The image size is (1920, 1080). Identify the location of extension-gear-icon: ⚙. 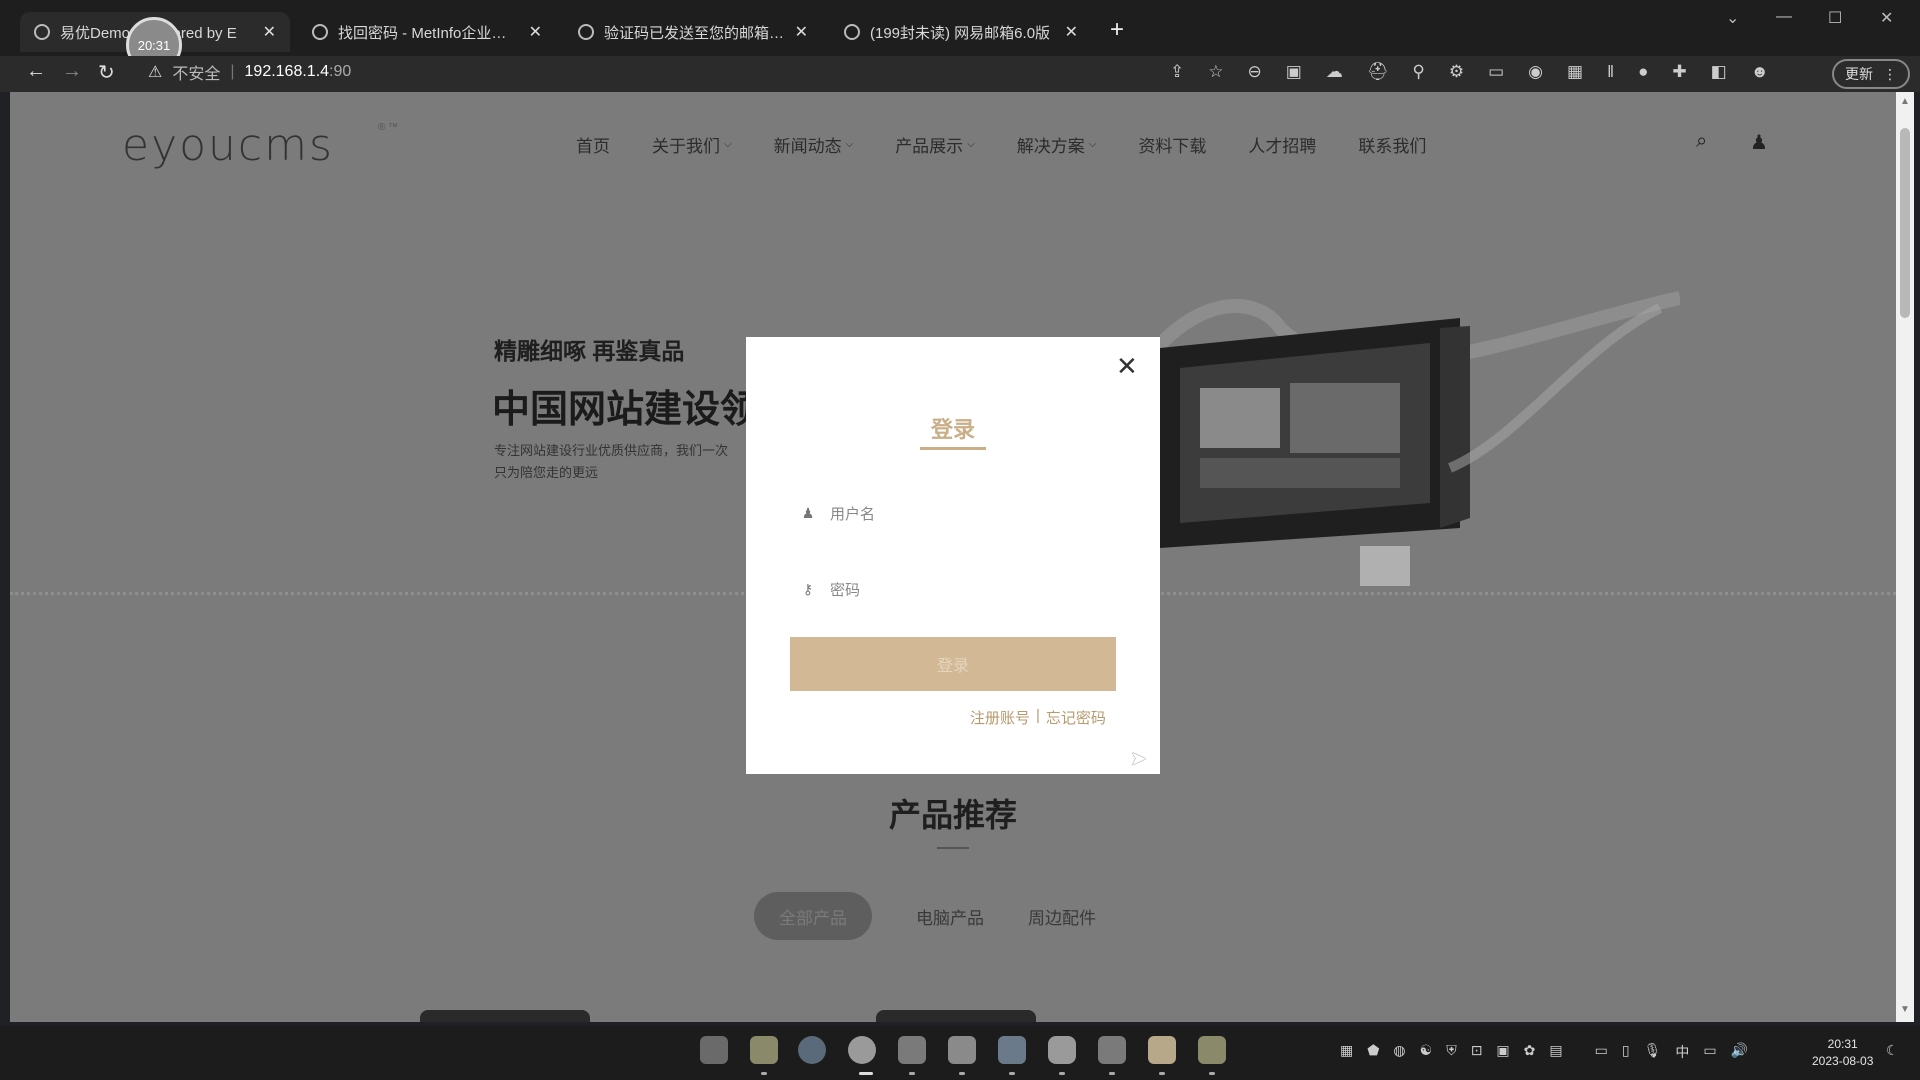
(1456, 72).